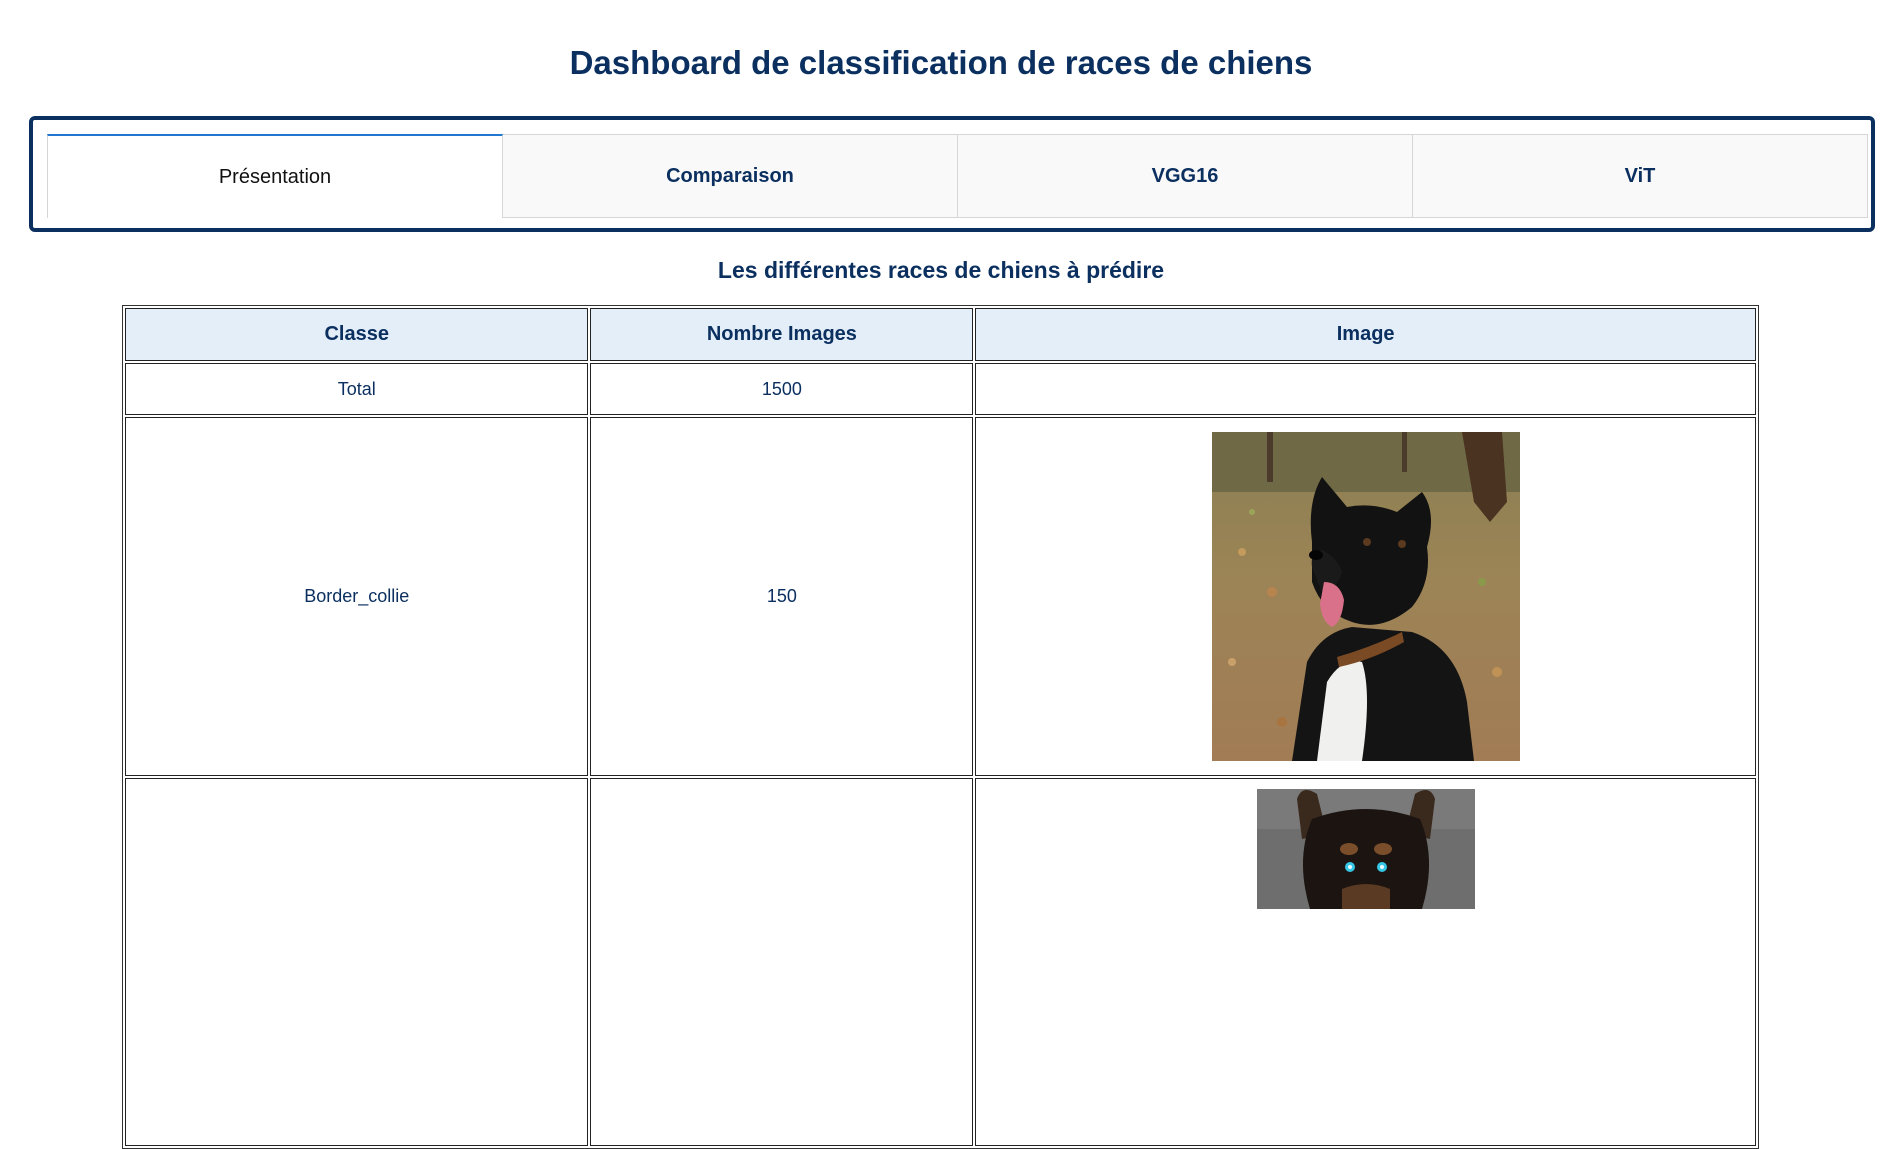 This screenshot has height=1149, width=1882. I want to click on cell-classe: Total, so click(357, 389).